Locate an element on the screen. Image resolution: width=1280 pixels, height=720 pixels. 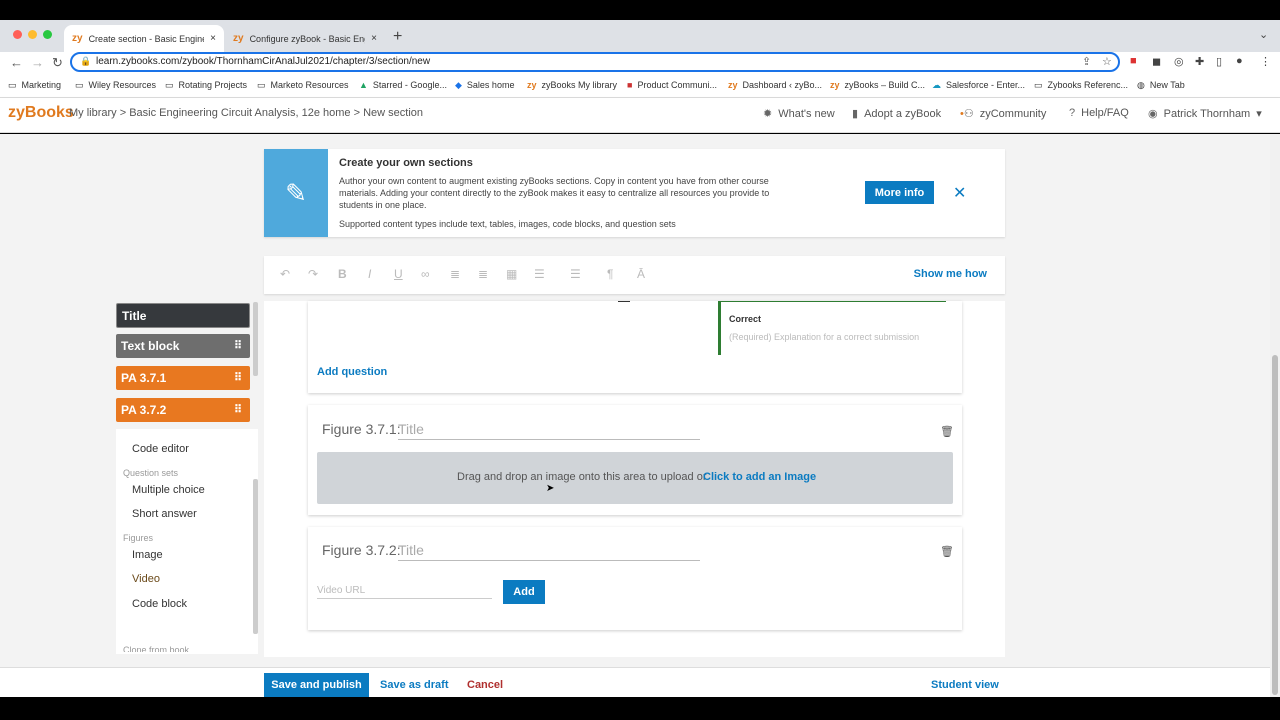
bookmark-item: ▭ Wiley Resources is located at coordinates (115, 85).